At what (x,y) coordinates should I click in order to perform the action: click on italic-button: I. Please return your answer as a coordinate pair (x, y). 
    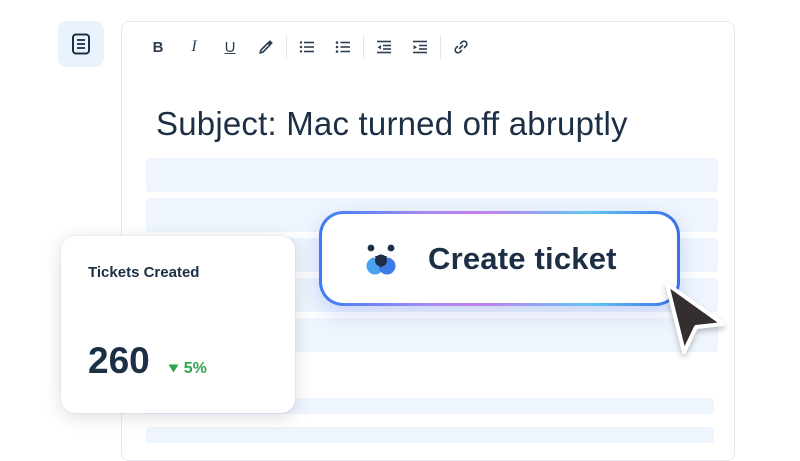
    Looking at the image, I should click on (194, 47).